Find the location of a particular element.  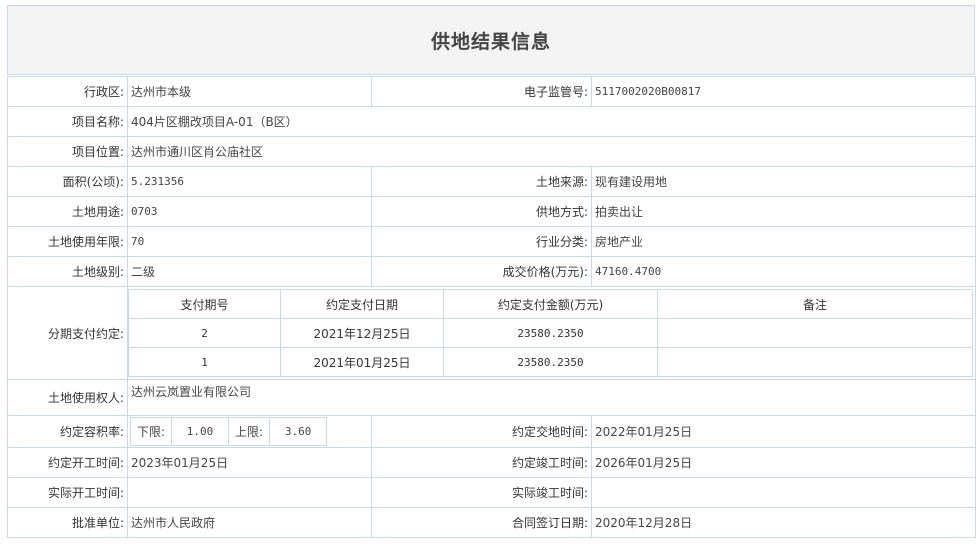

actual-start-label: 实际开工时间: is located at coordinates (67, 492).